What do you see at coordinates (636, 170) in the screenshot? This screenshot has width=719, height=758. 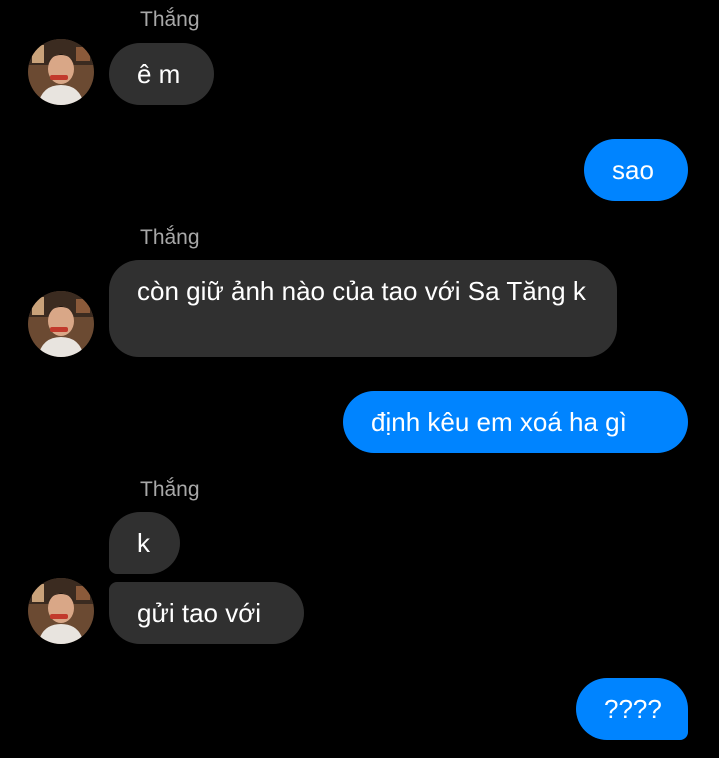 I see `message-bubble-outgoing: sao` at bounding box center [636, 170].